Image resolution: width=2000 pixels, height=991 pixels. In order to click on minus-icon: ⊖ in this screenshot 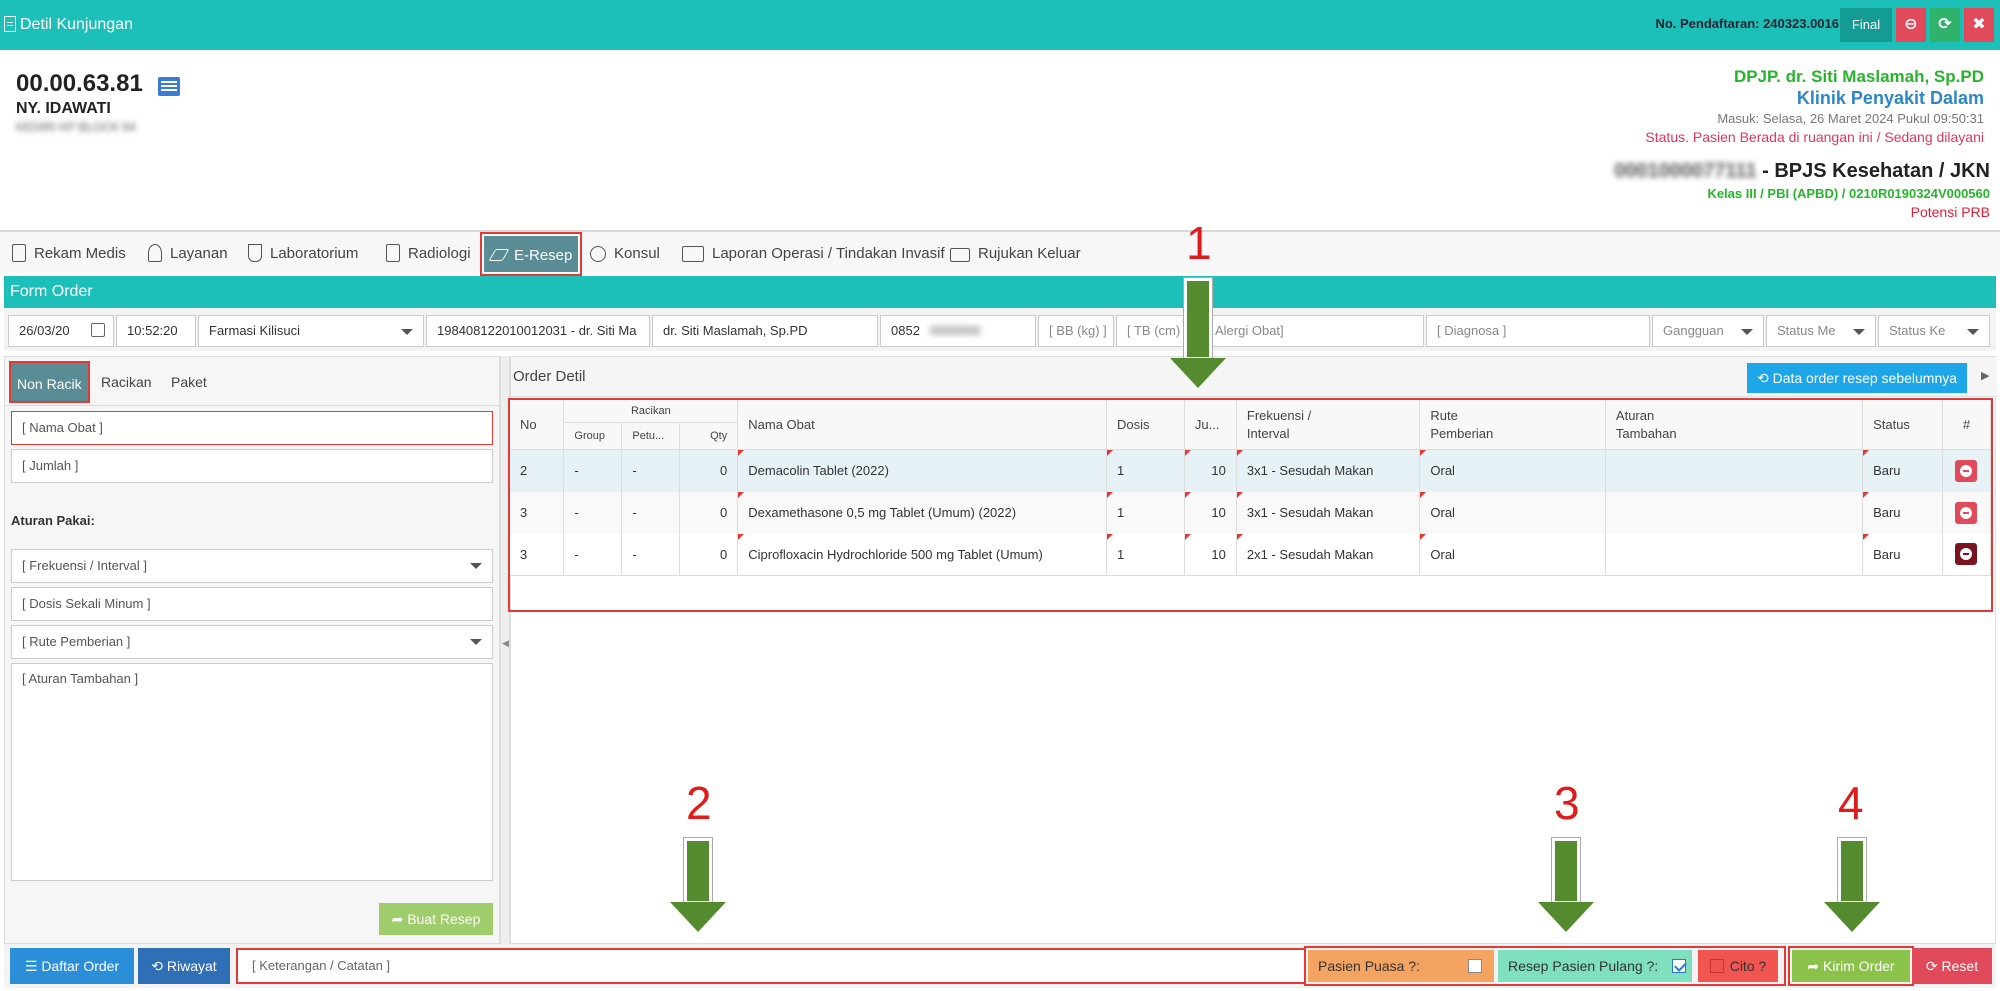, I will do `click(1911, 25)`.